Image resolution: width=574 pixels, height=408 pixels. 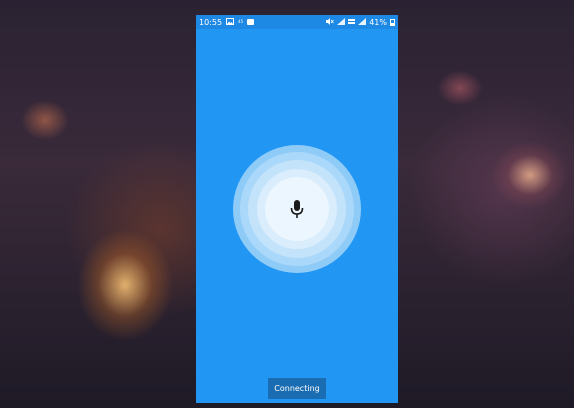 What do you see at coordinates (297, 22) in the screenshot?
I see `status-bar: 10:55 45 41%` at bounding box center [297, 22].